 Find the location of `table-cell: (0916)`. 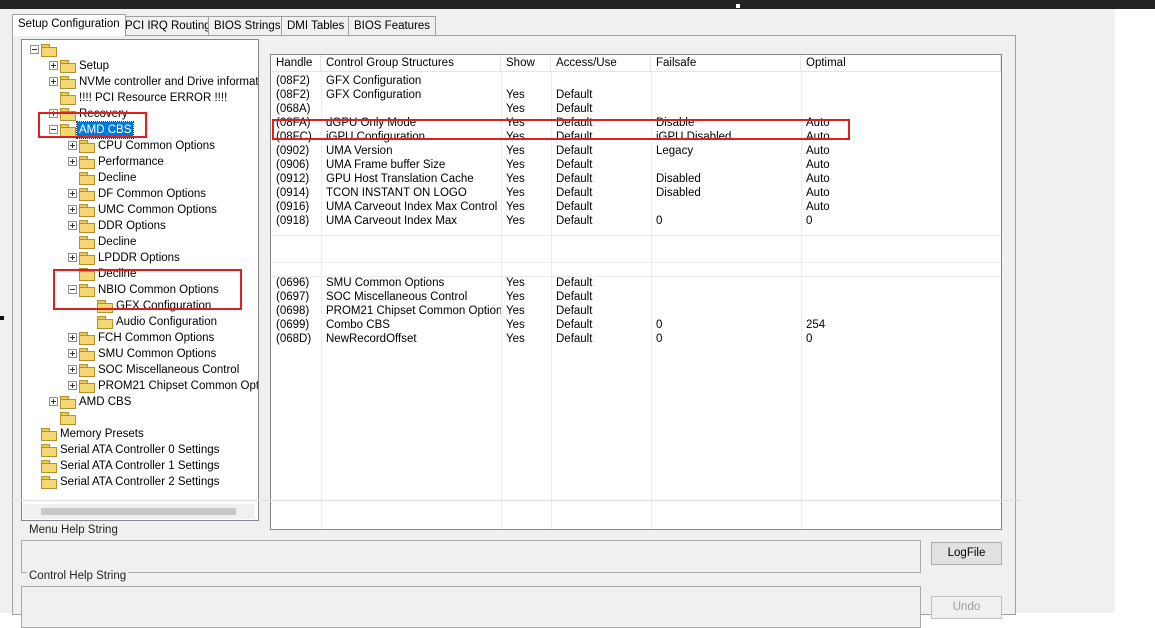

table-cell: (0916) is located at coordinates (293, 207).